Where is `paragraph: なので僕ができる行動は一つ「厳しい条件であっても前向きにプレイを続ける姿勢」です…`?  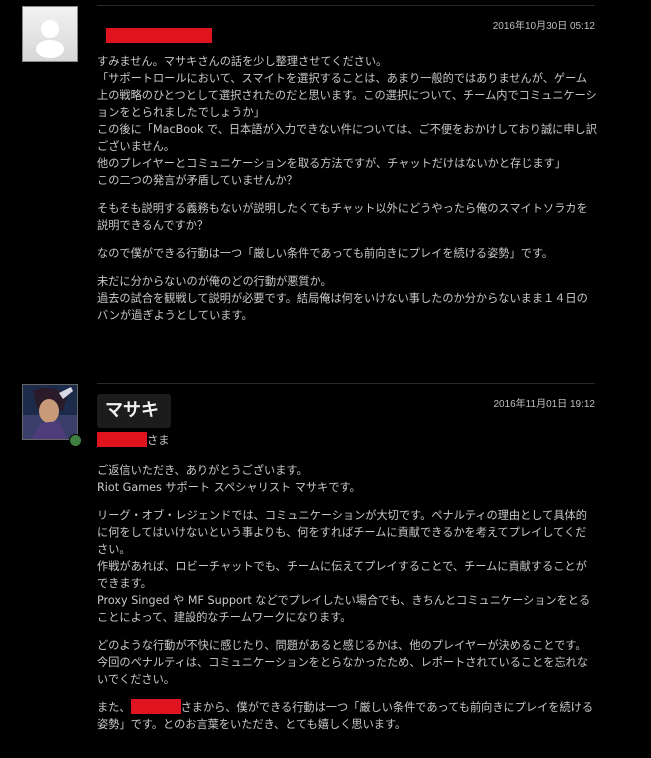
paragraph: なので僕ができる行動は一つ「厳しい条件であっても前向きにプレイを続ける姿勢」です… is located at coordinates (325, 253).